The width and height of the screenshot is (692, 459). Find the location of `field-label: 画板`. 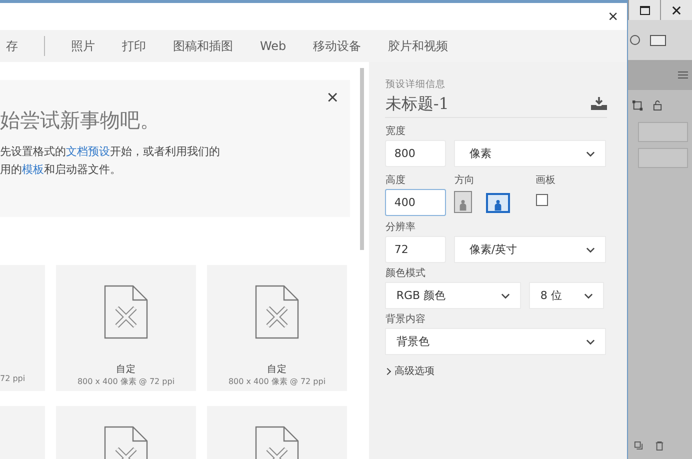

field-label: 画板 is located at coordinates (545, 180).